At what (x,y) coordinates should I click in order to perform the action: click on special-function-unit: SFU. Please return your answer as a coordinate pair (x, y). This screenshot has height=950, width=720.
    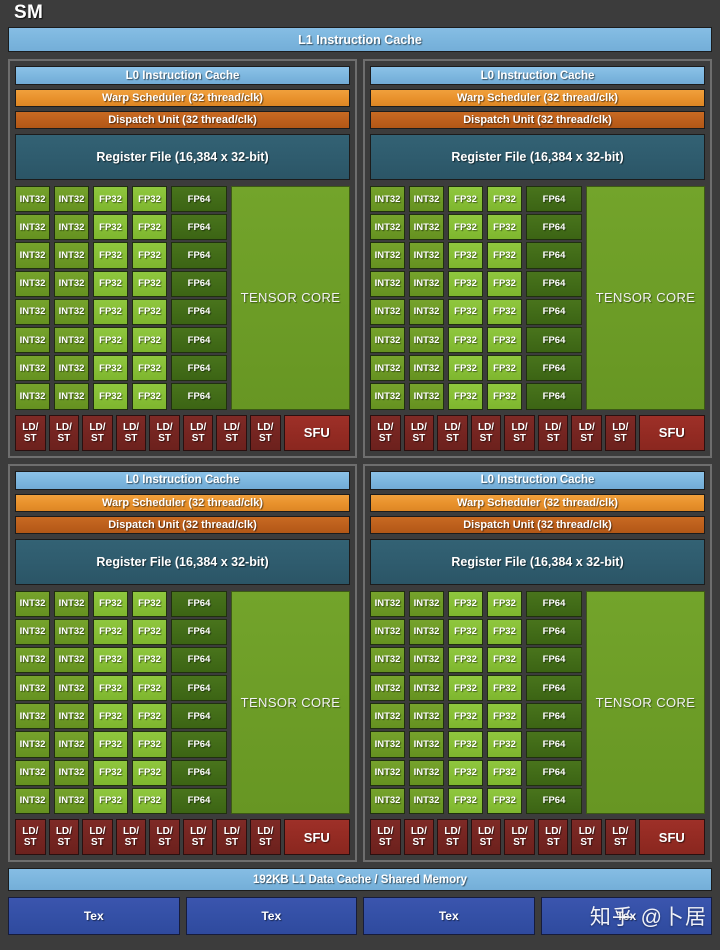
    Looking at the image, I should click on (316, 837).